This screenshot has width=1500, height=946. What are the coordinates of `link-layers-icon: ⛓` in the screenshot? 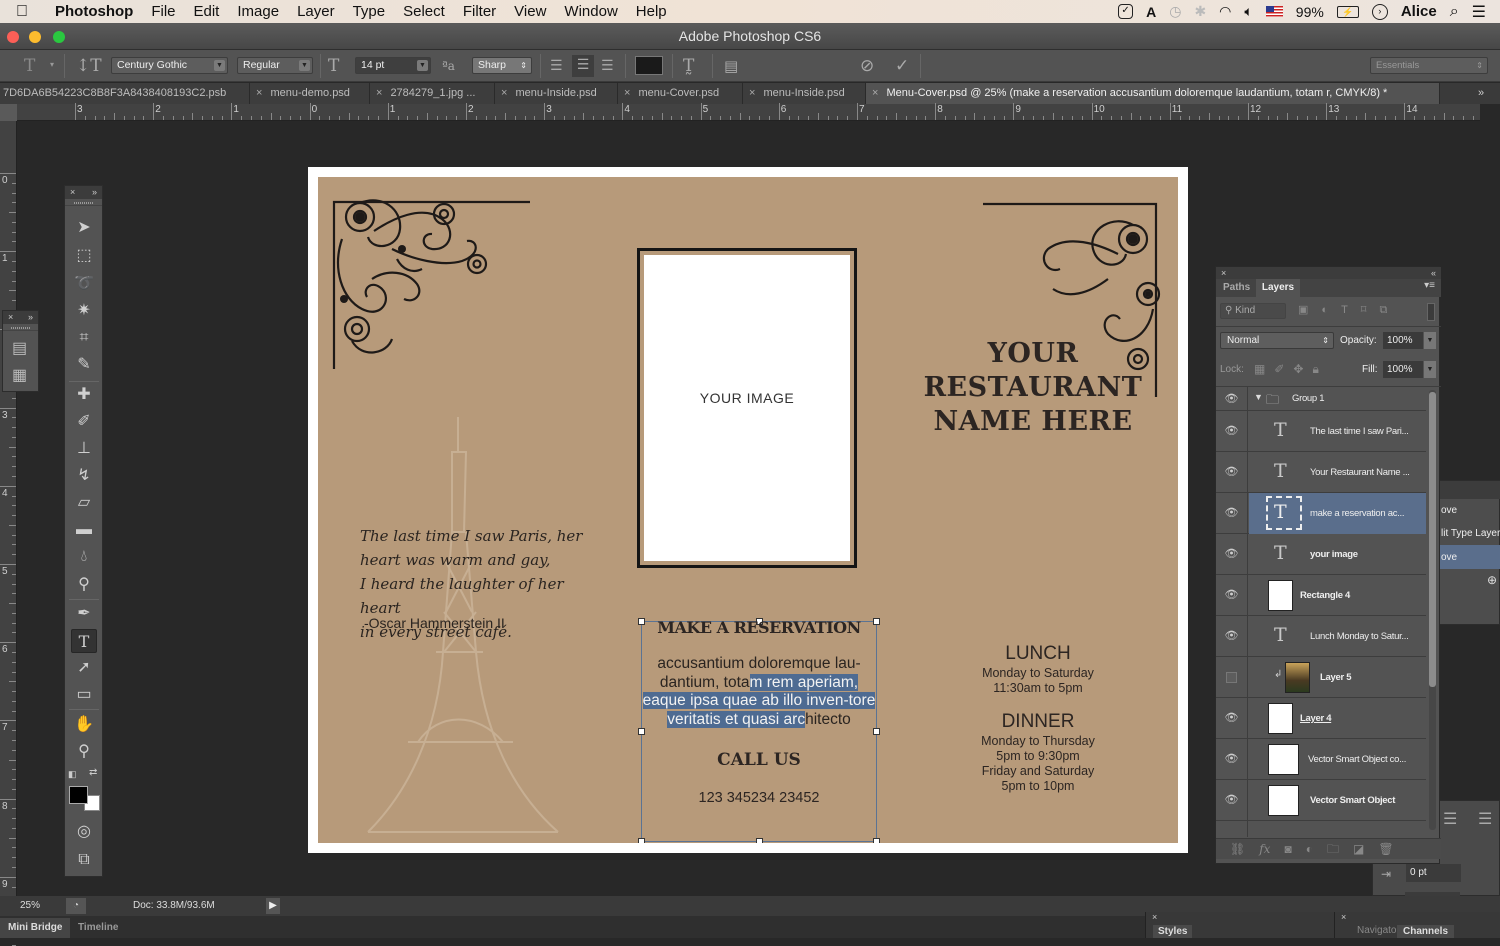 It's located at (1237, 849).